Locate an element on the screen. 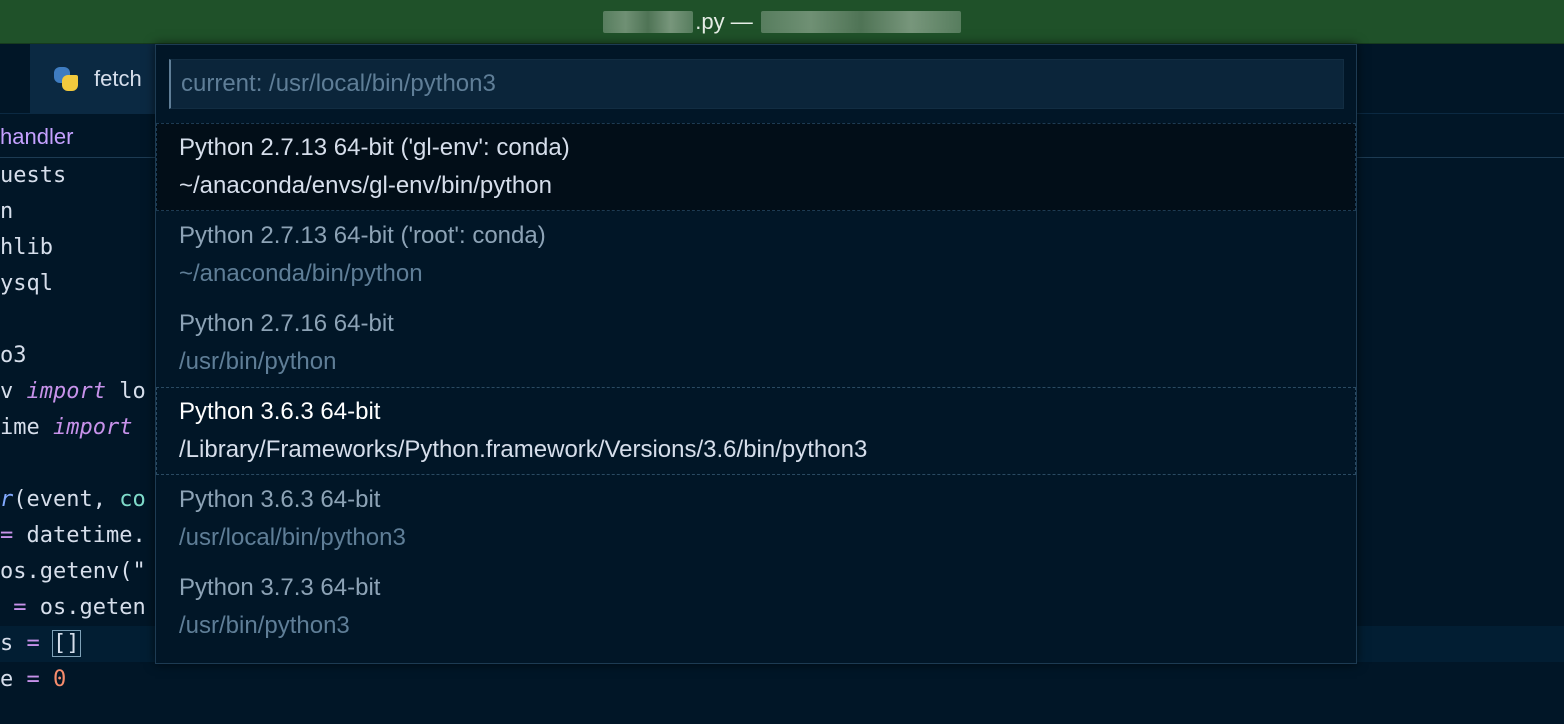 This screenshot has height=724, width=1564. window-title-bar: .py — is located at coordinates (782, 22).